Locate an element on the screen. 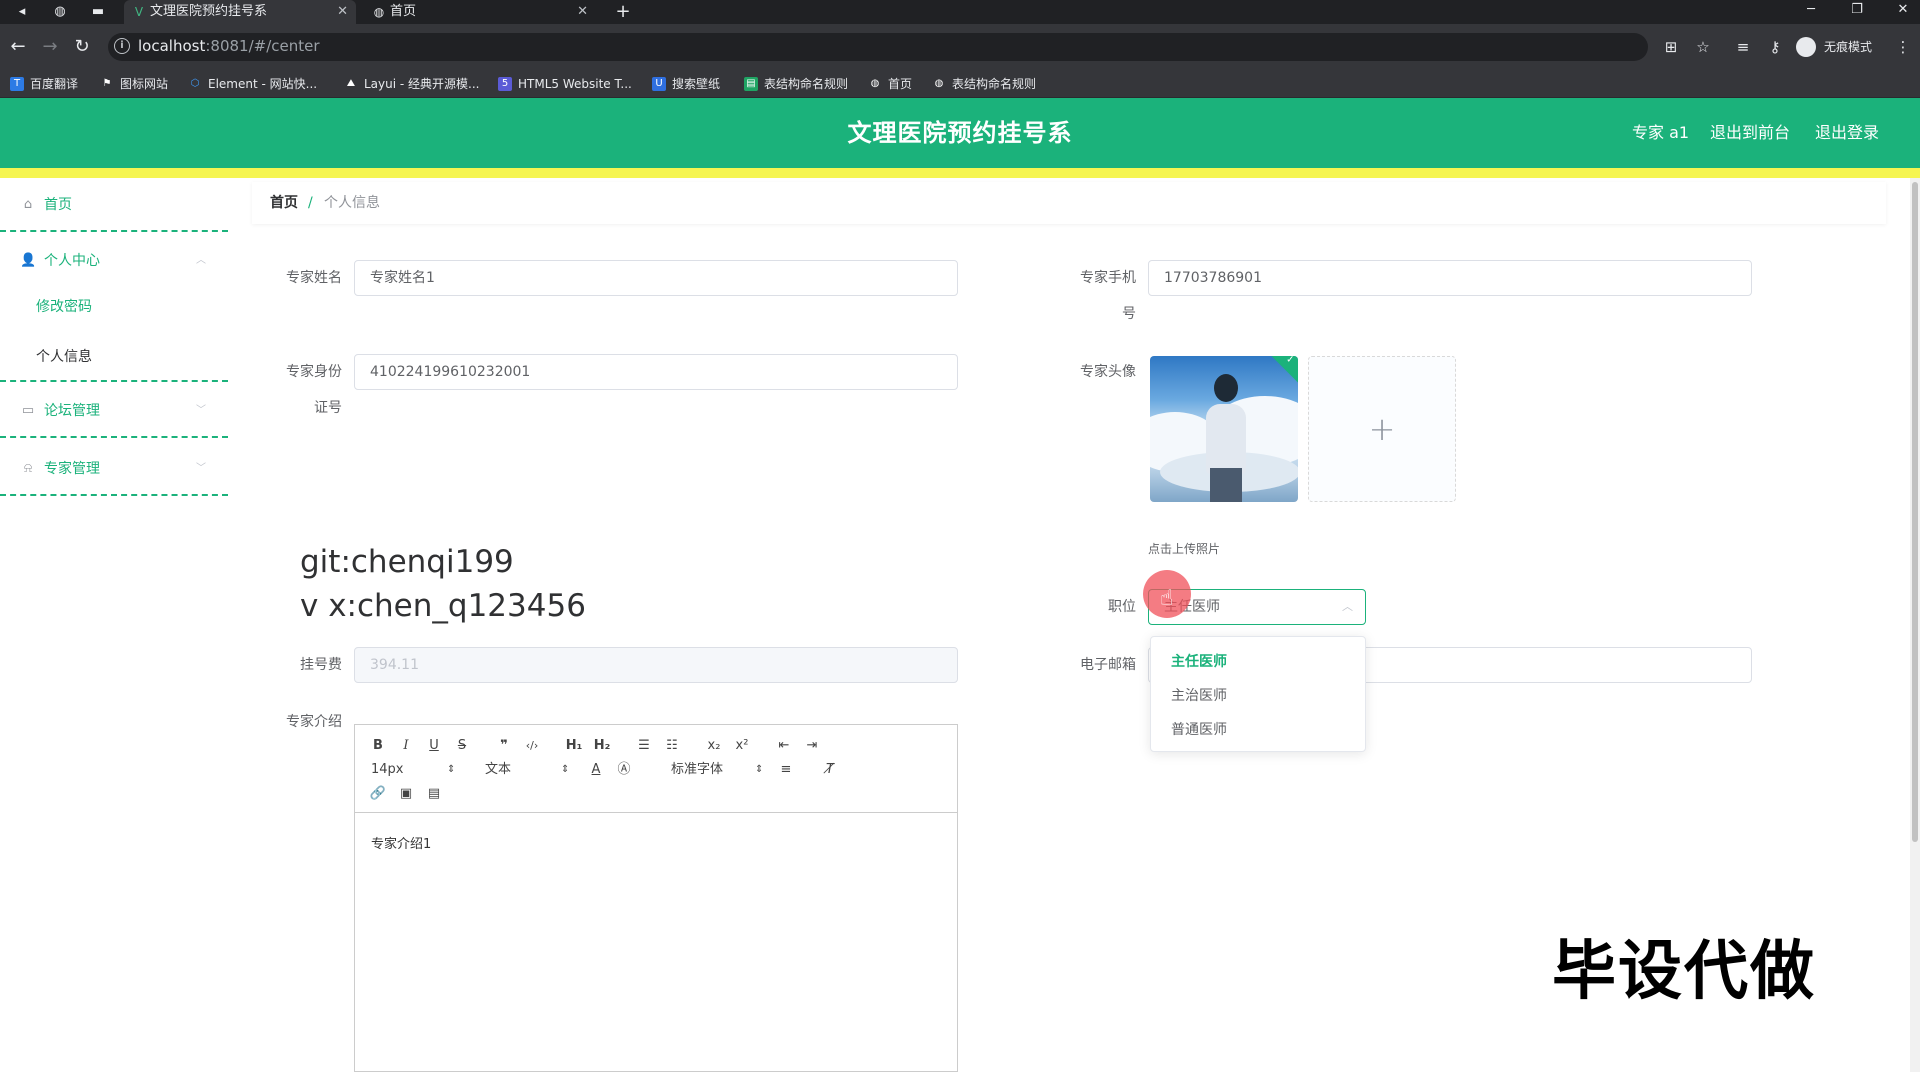  star-icon: ☆ is located at coordinates (1703, 47).